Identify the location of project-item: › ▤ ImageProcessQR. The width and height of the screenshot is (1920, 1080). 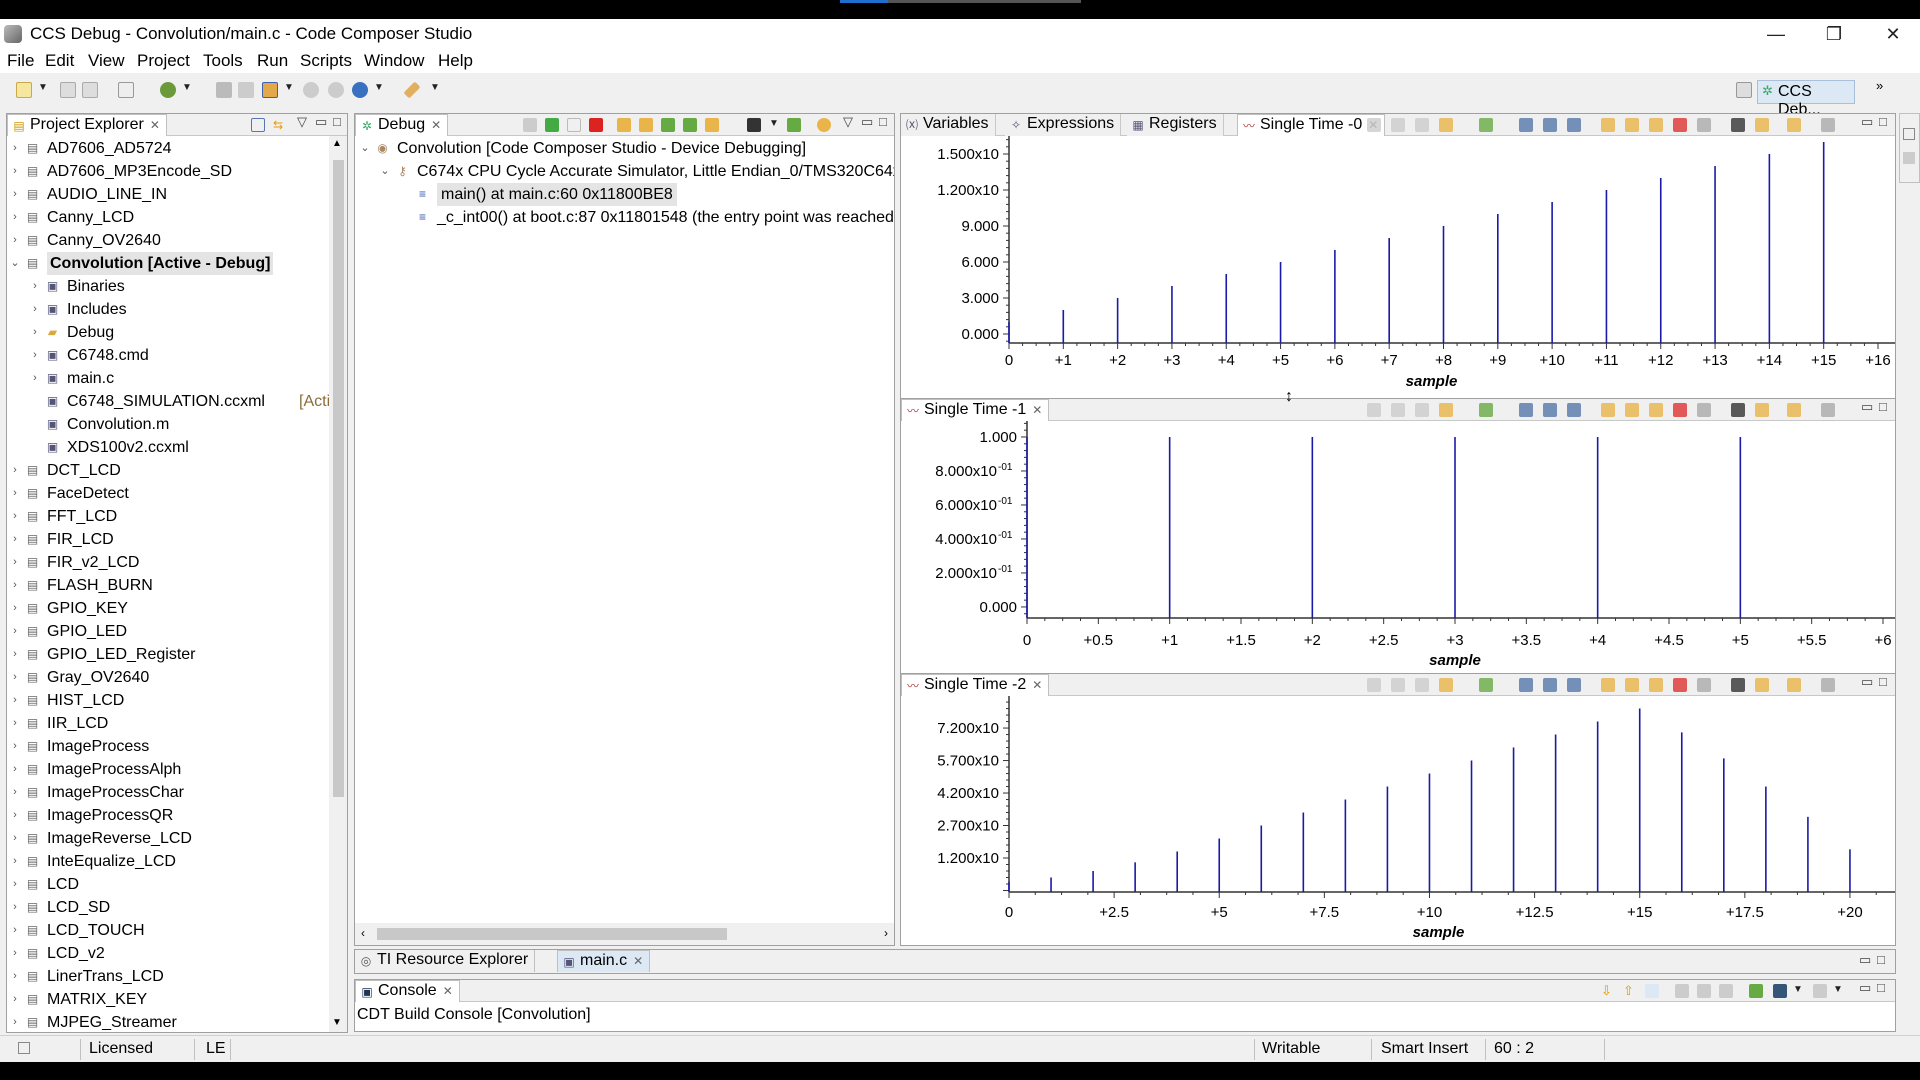
(168, 815).